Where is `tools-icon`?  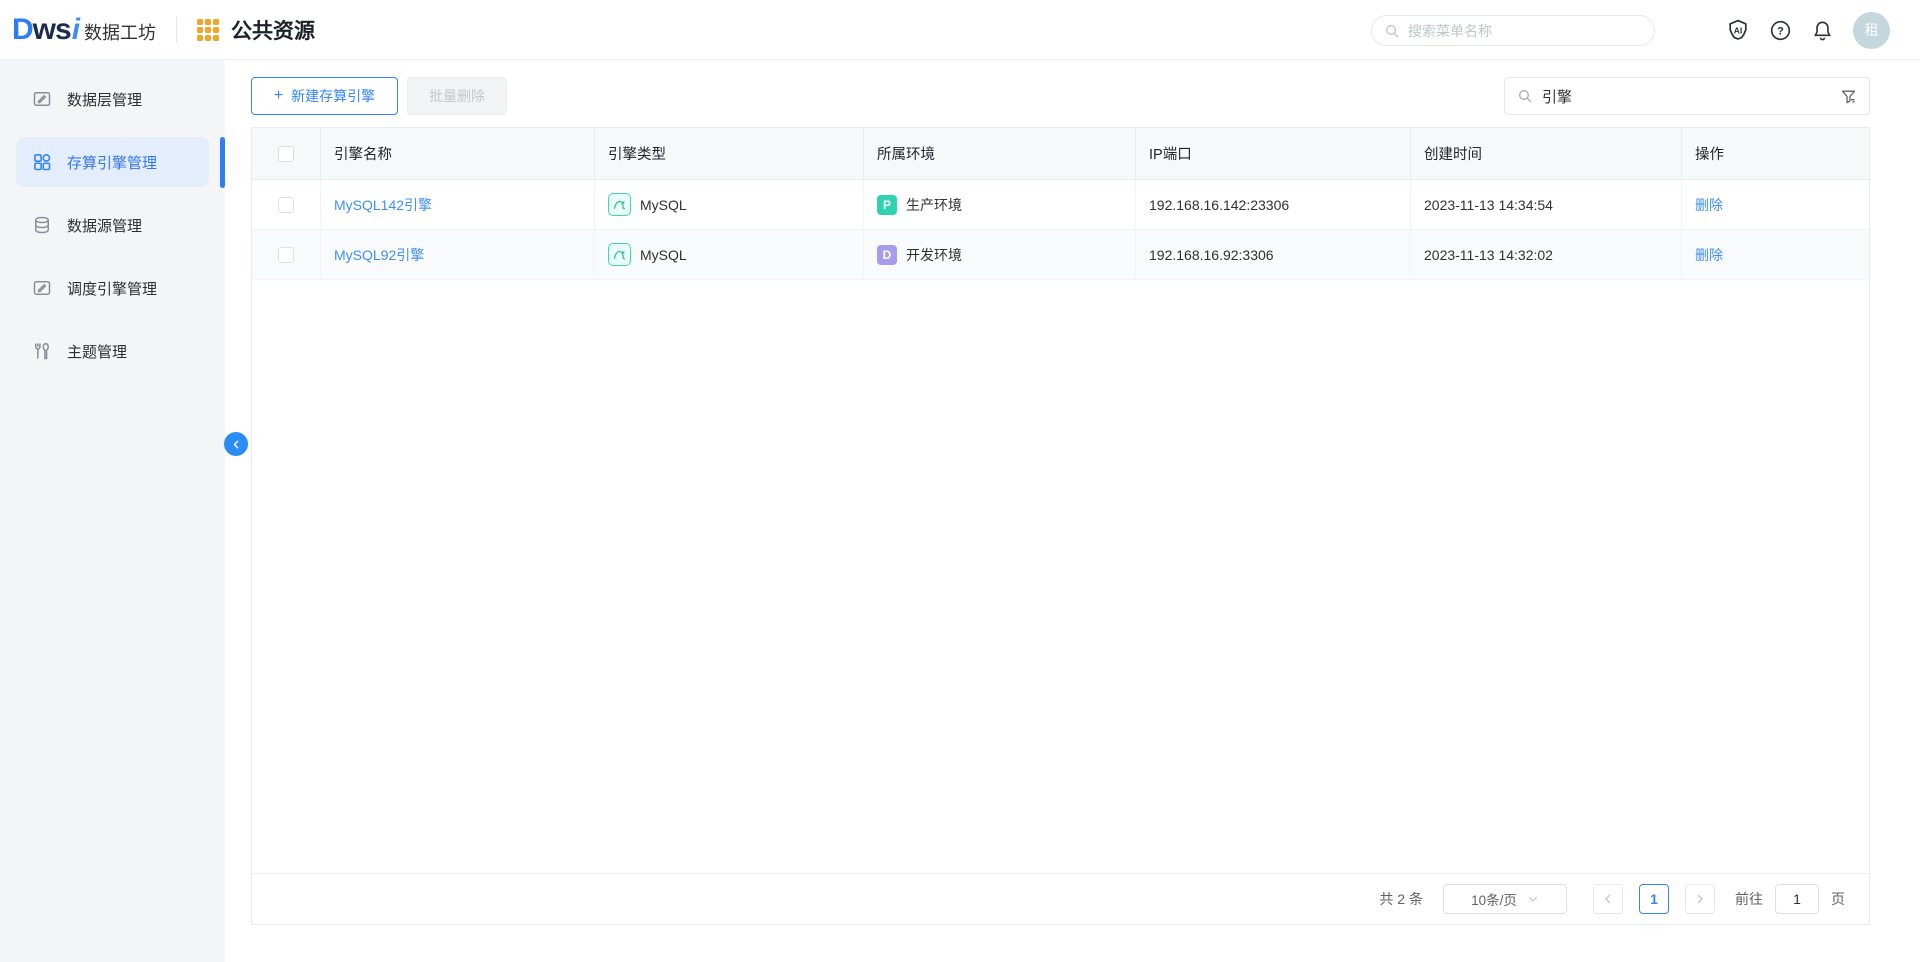
tools-icon is located at coordinates (42, 351).